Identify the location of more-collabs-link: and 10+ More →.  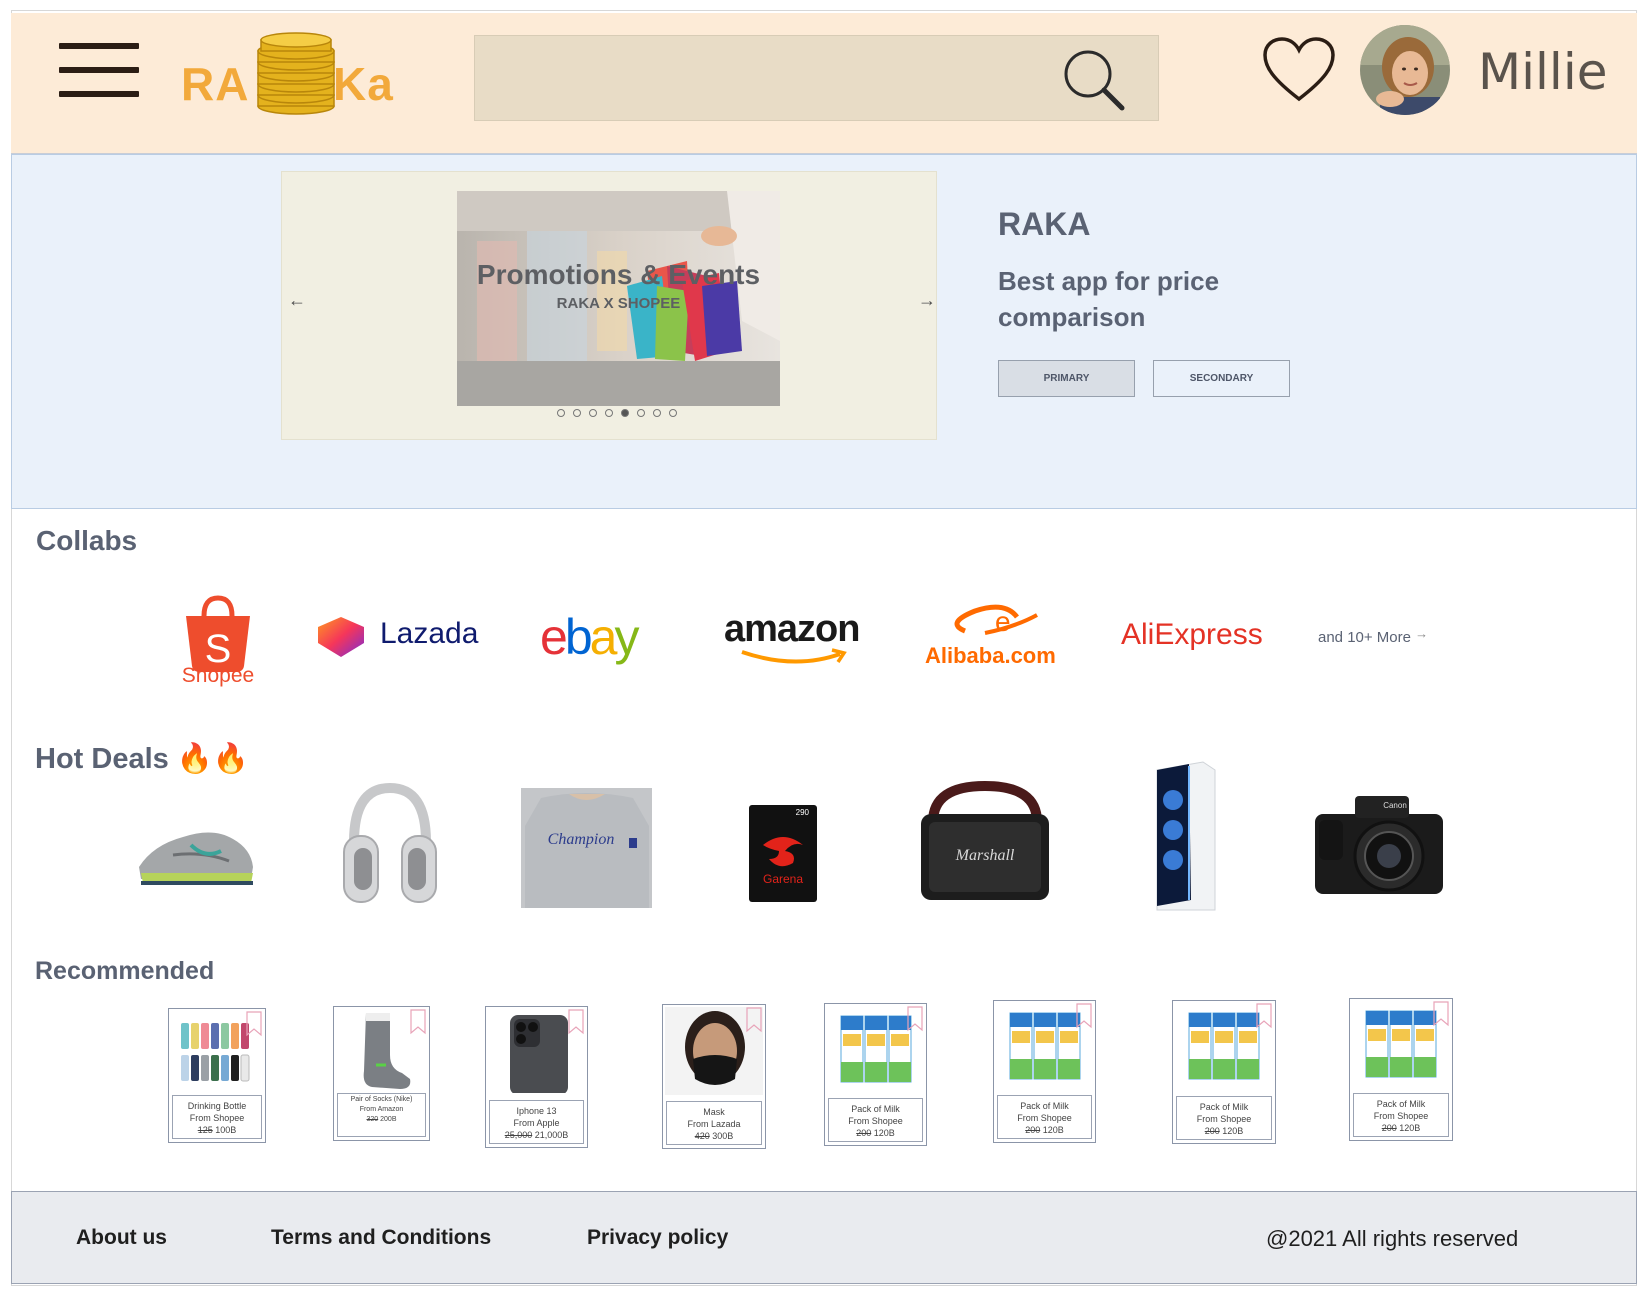
(1373, 636).